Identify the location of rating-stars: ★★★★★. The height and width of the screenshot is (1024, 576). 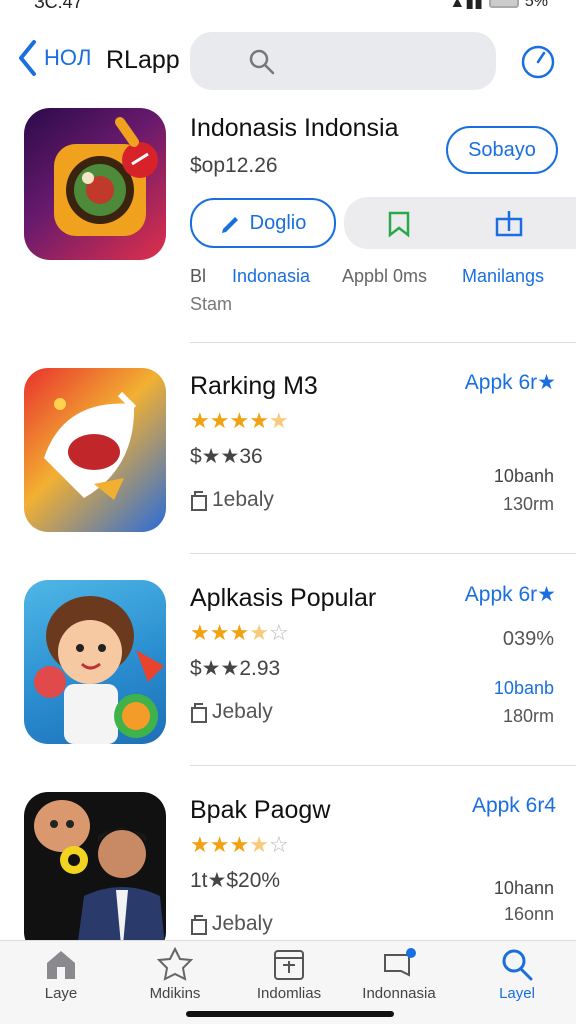
(239, 421).